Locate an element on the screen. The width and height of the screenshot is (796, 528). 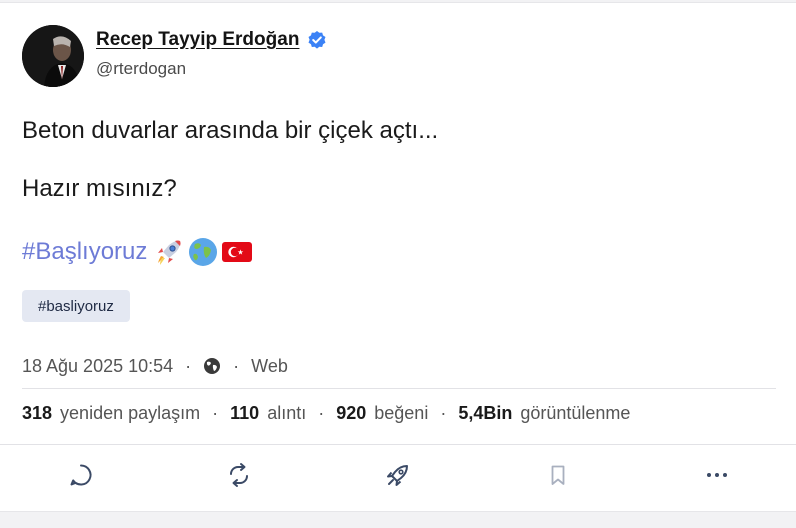
repost-button is located at coordinates (239, 477).